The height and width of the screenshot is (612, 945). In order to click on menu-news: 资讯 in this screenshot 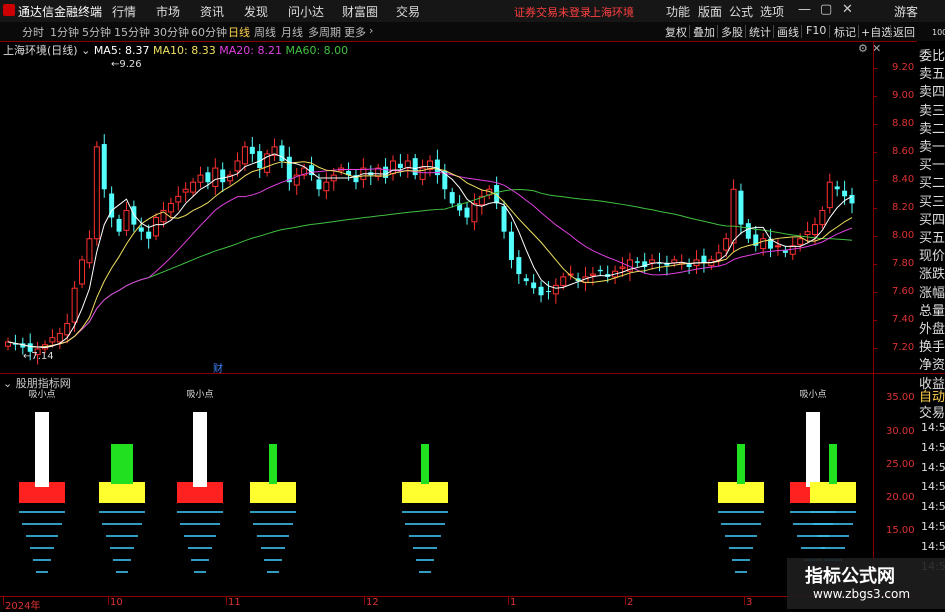, I will do `click(212, 11)`.